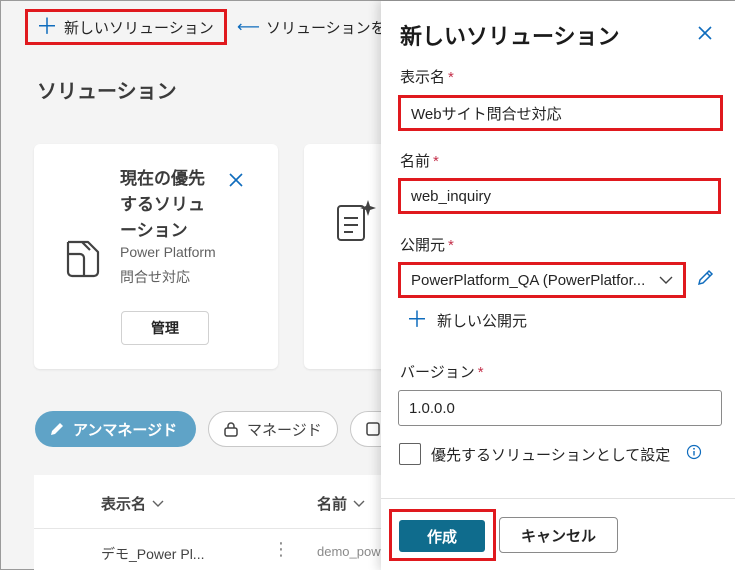  I want to click on new-publisher-button: ＋ 新しい公開元, so click(466, 320).